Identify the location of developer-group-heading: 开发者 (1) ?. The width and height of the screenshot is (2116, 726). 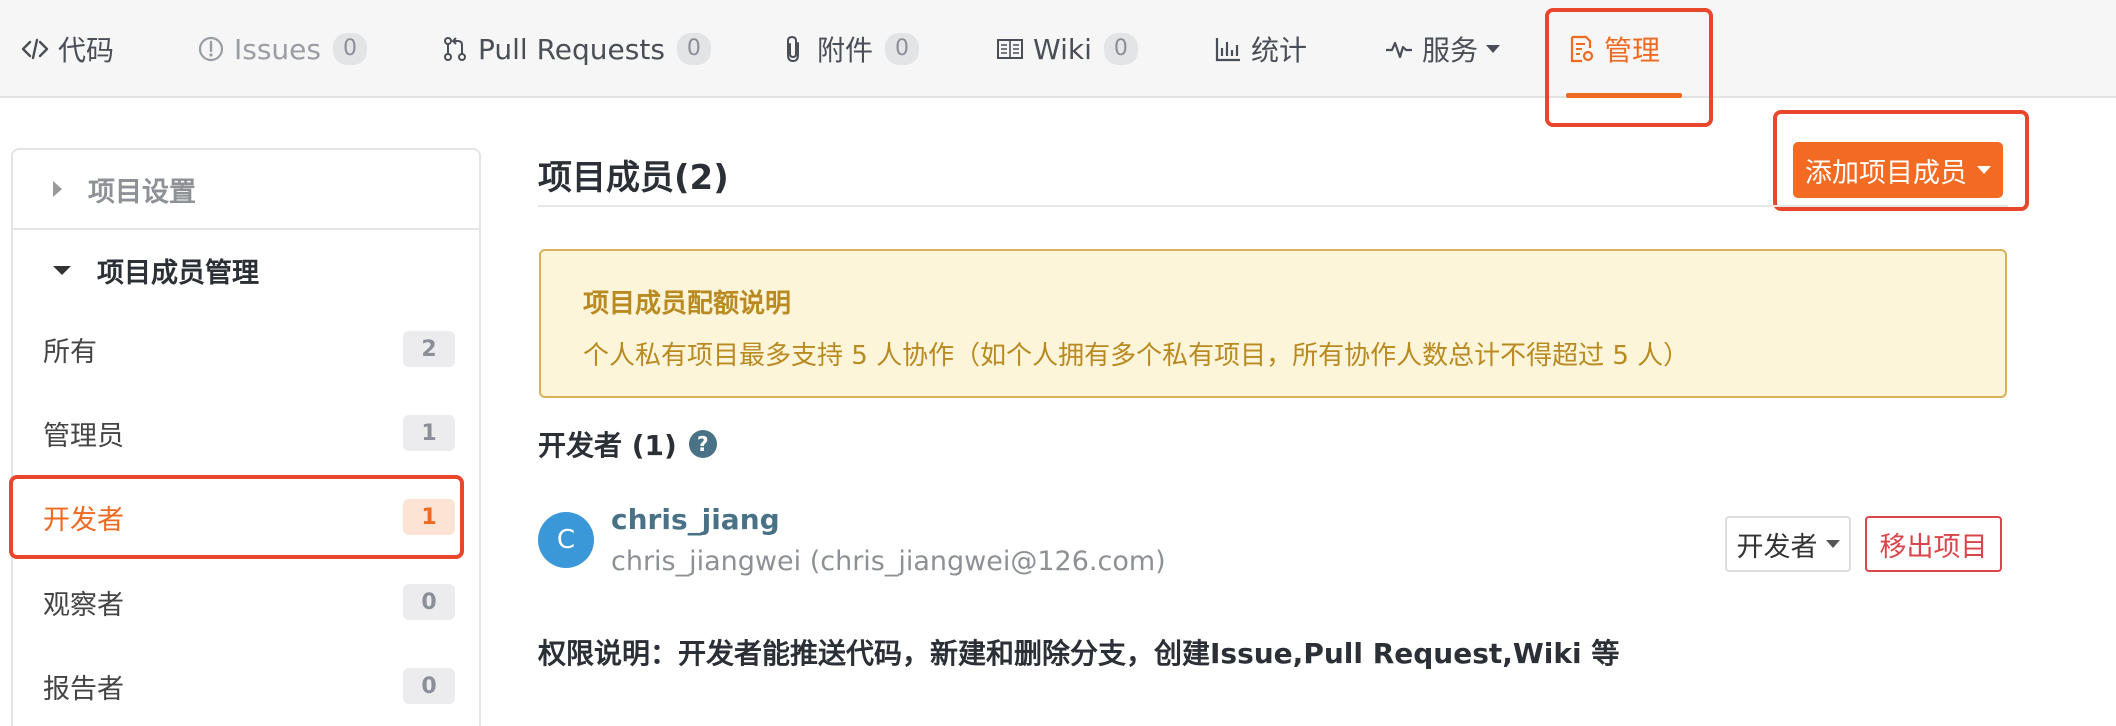
(627, 444).